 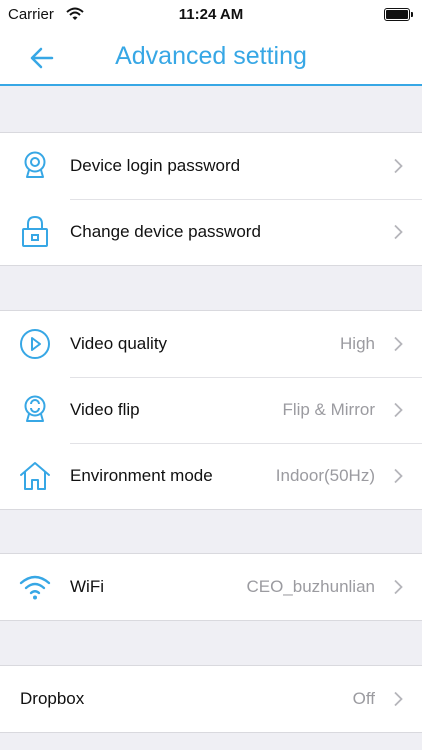 I want to click on row-label: Environment mode, so click(x=141, y=475).